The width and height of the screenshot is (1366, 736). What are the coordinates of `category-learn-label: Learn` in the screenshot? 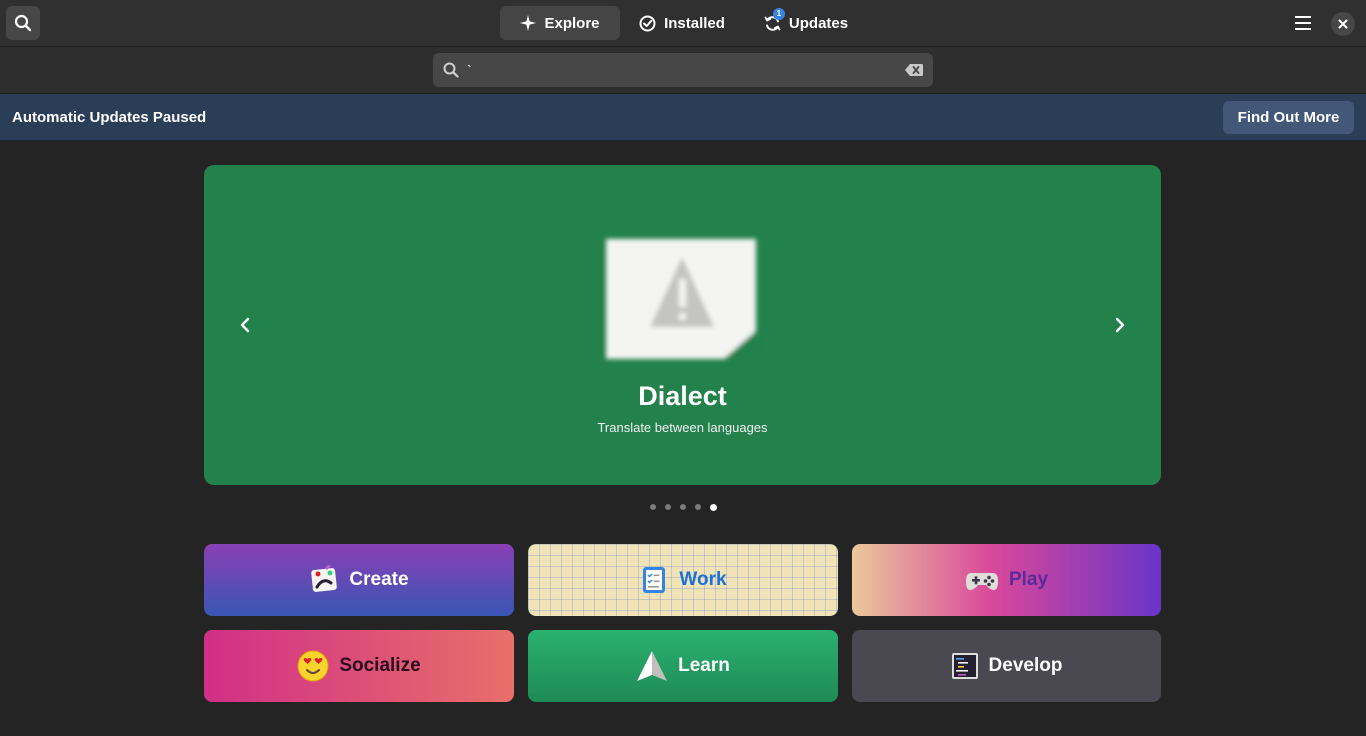 It's located at (704, 665).